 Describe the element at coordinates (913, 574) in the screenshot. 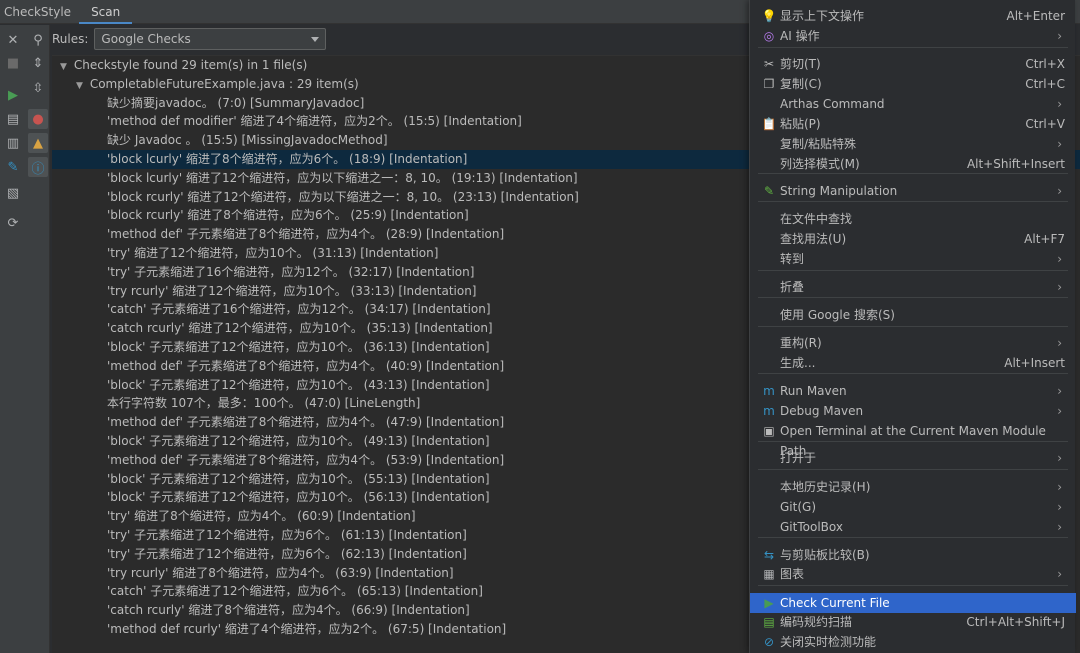

I see `menu-item: ▦ 图表 ›` at that location.